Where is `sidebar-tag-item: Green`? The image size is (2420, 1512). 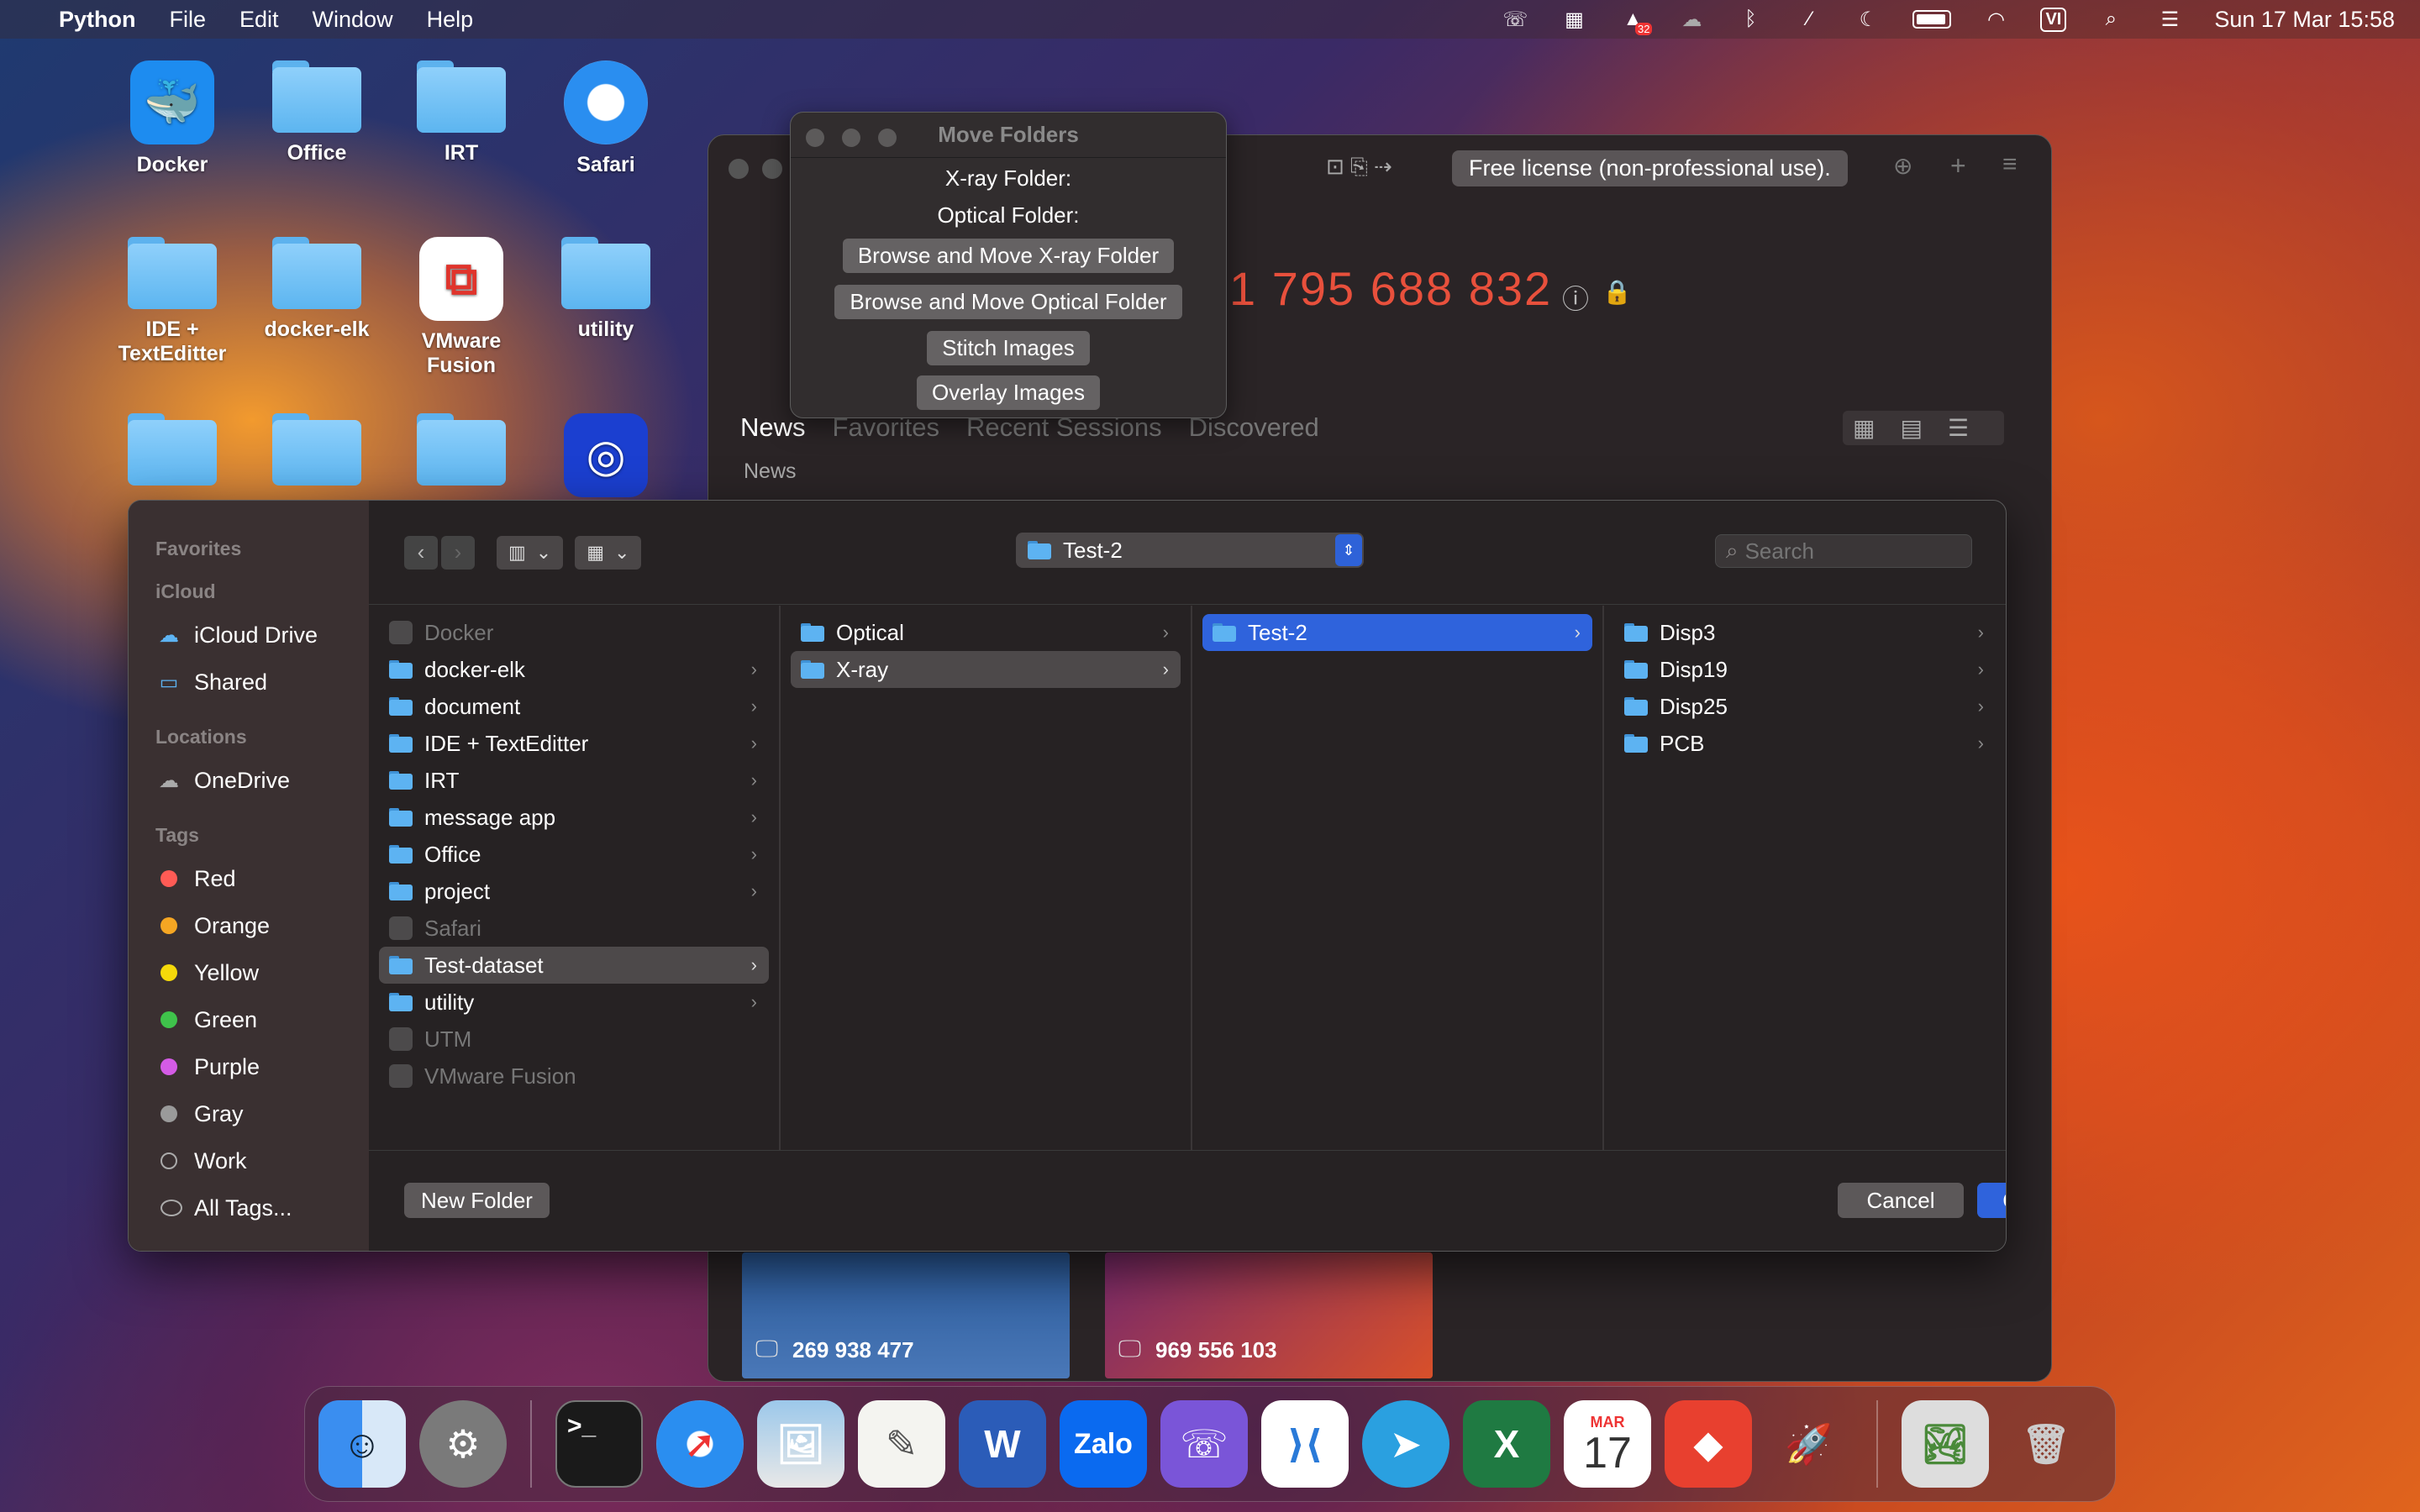
sidebar-tag-item: Green is located at coordinates (249, 1019).